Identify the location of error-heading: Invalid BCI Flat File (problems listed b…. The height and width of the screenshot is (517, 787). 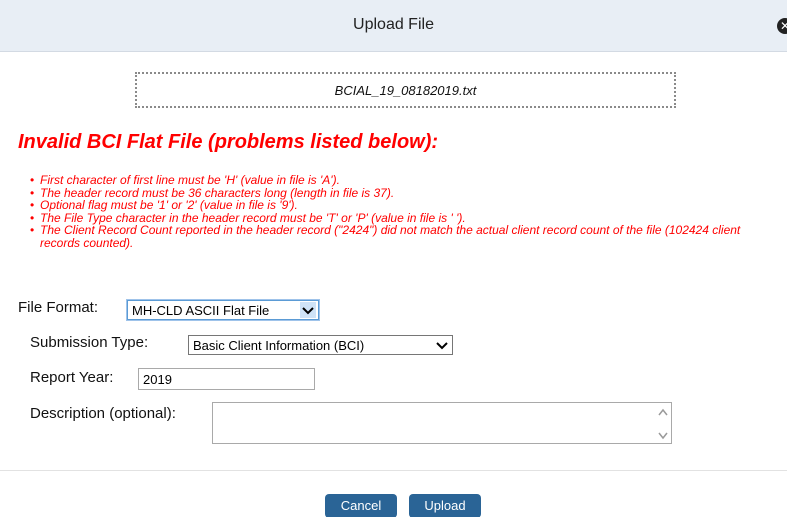
(228, 142).